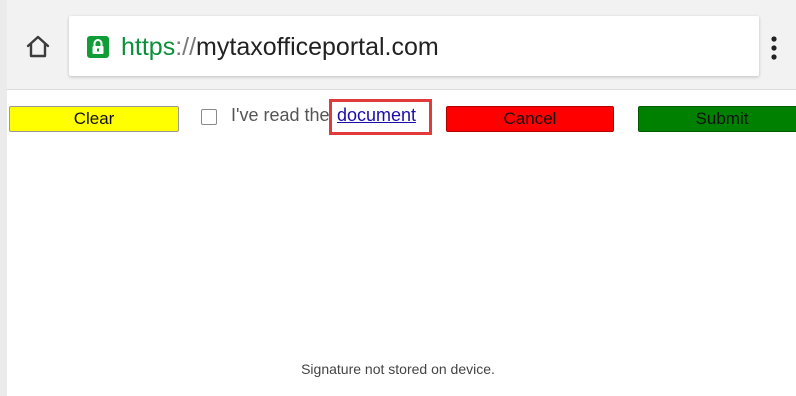 This screenshot has width=796, height=396. I want to click on url-text: https://mytaxofficeportal.com, so click(280, 47).